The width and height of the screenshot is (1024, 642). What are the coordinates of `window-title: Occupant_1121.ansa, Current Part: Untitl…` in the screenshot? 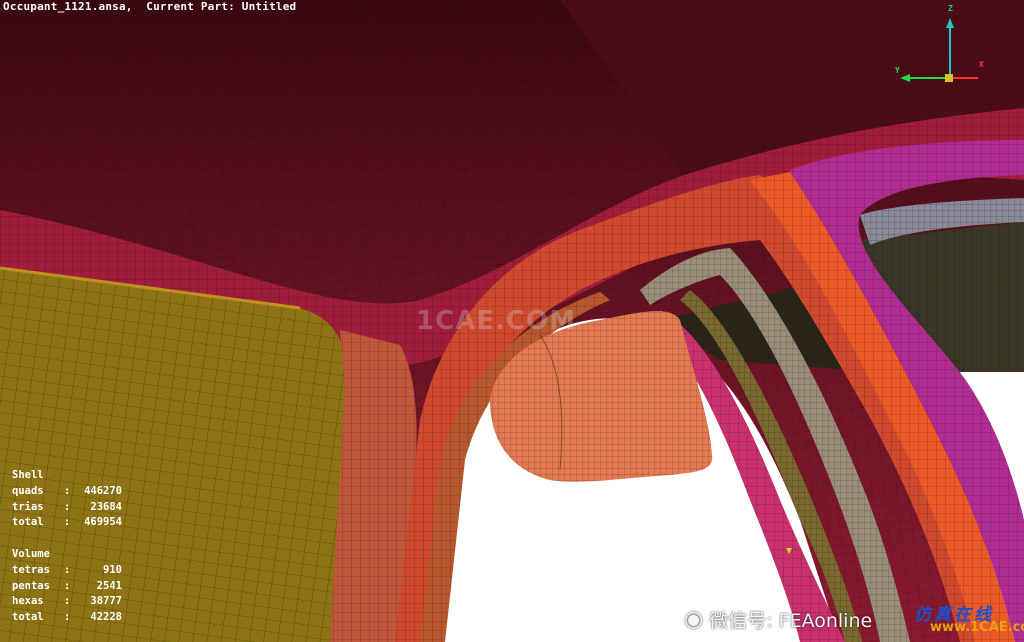 It's located at (150, 6).